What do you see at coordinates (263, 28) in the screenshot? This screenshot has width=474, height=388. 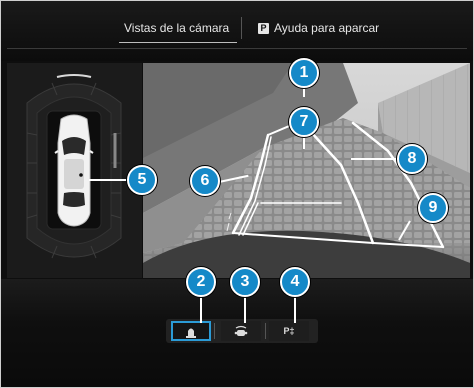 I see `parking-p-icon: P` at bounding box center [263, 28].